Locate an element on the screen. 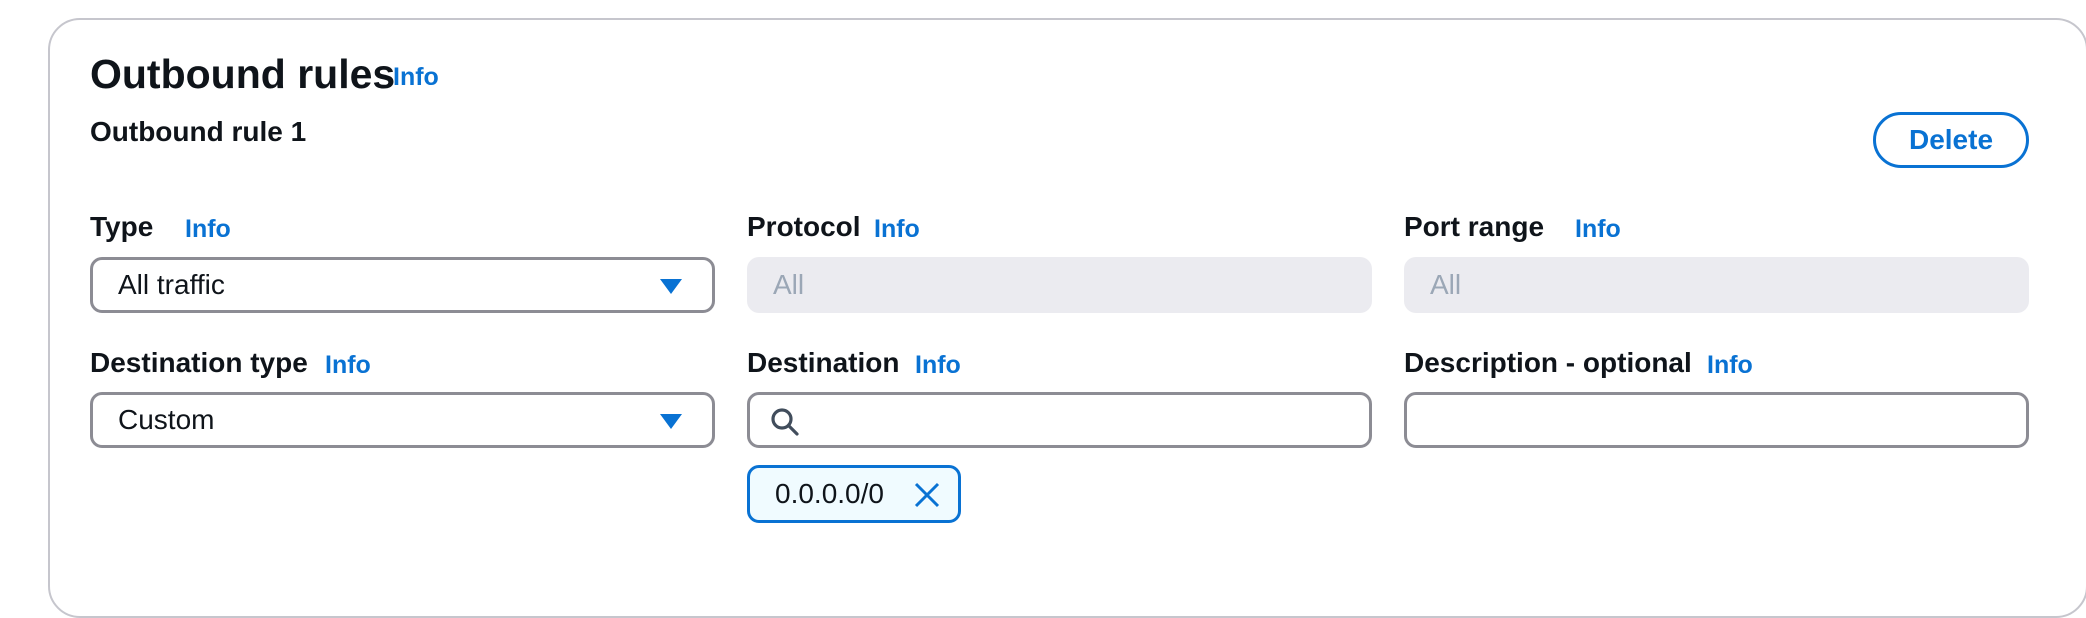 Image resolution: width=2086 pixels, height=618 pixels. type-info-link: Info is located at coordinates (208, 229).